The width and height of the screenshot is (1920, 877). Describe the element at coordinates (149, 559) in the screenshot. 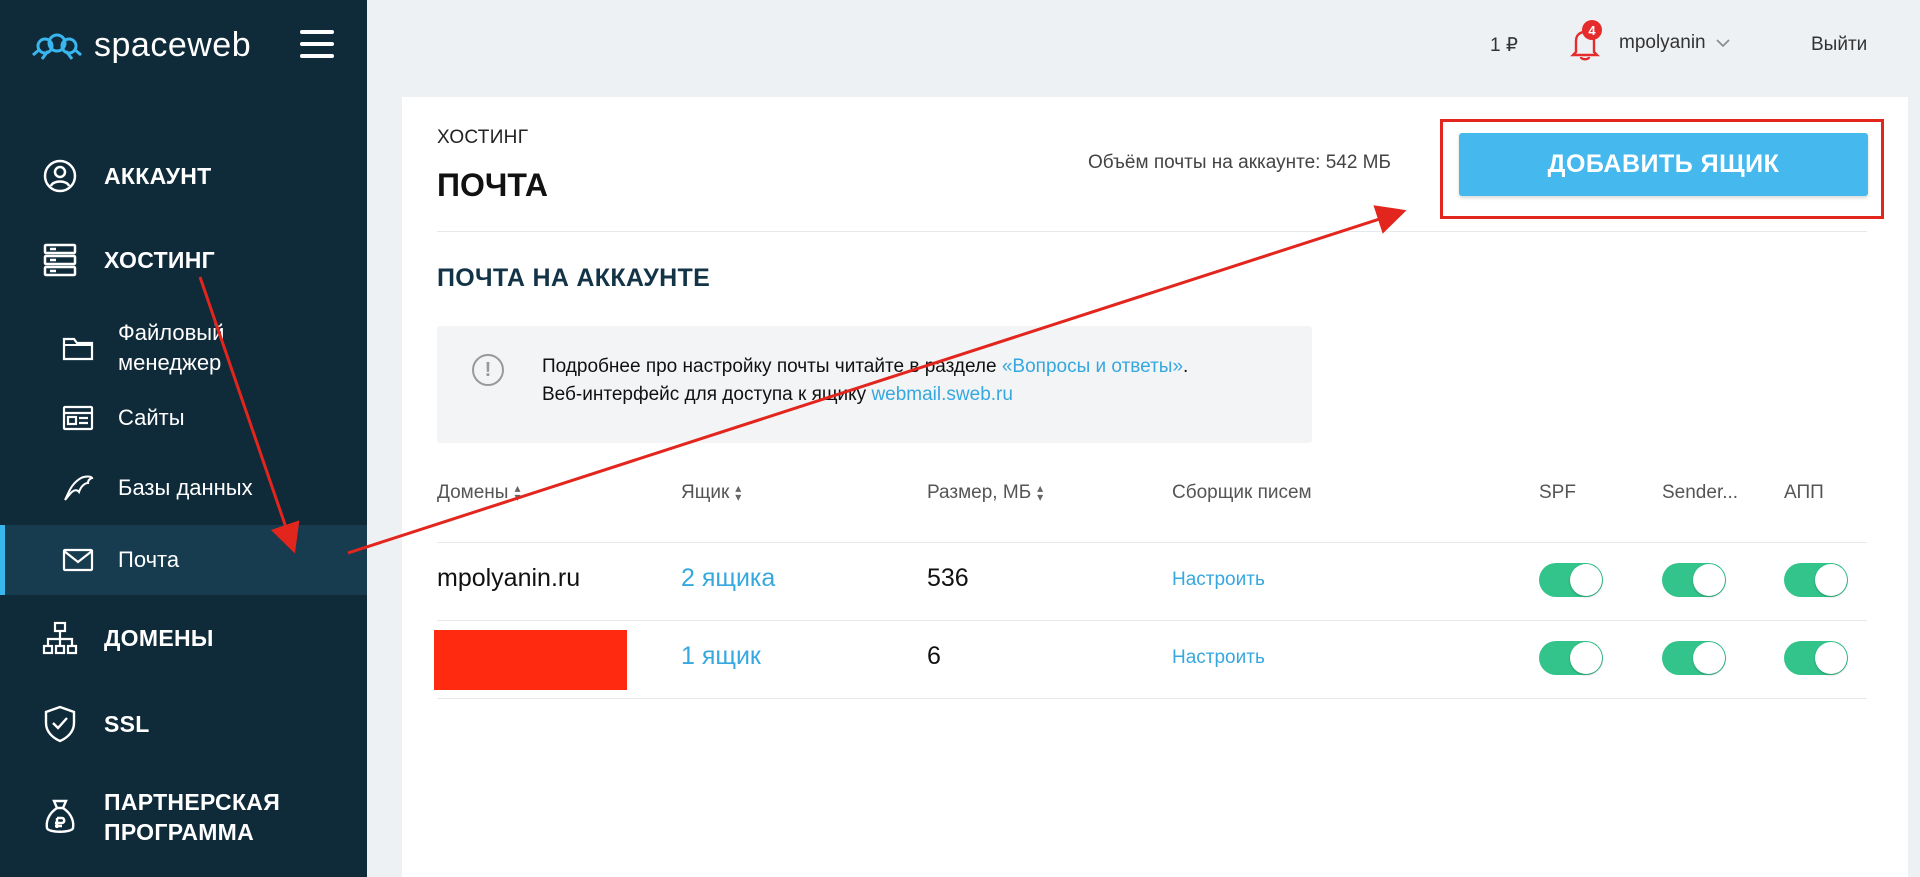

I see `sidebar-item-label: Почта` at that location.